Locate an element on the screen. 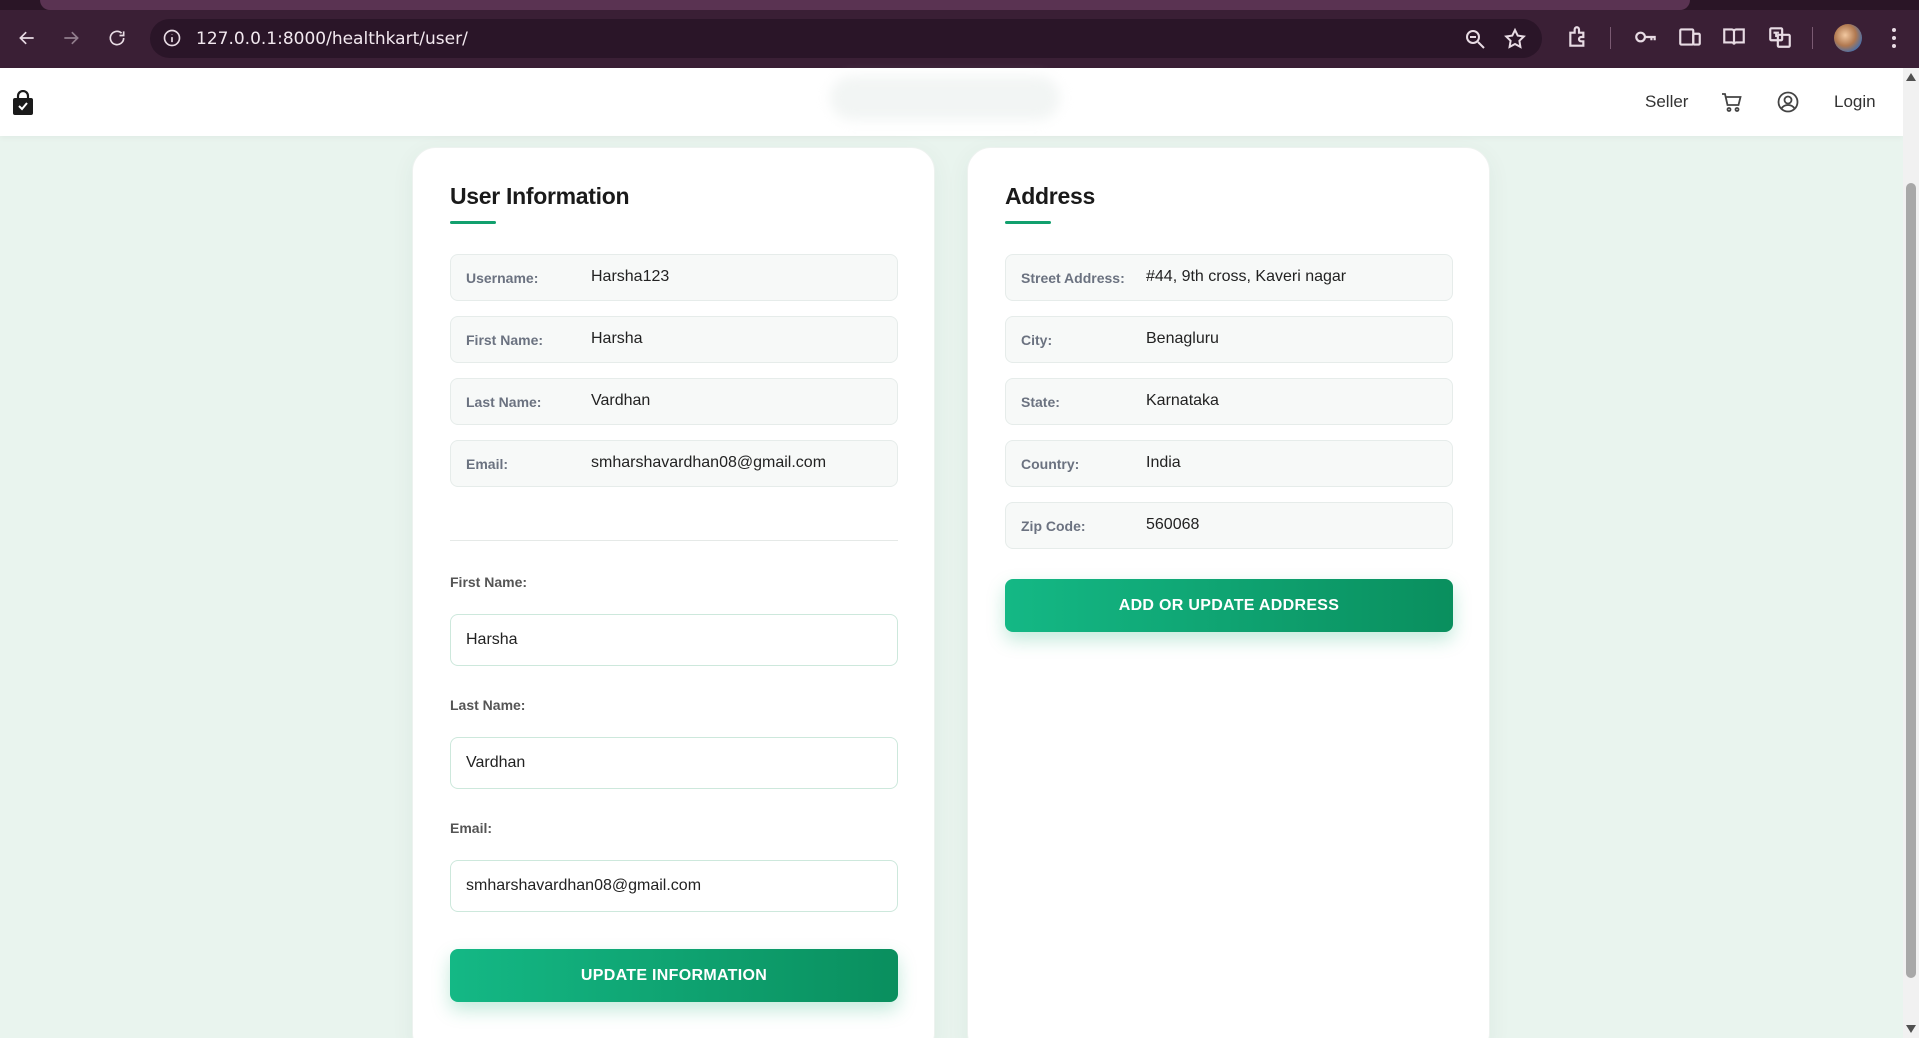 This screenshot has height=1038, width=1919. info-label: State: is located at coordinates (1040, 402).